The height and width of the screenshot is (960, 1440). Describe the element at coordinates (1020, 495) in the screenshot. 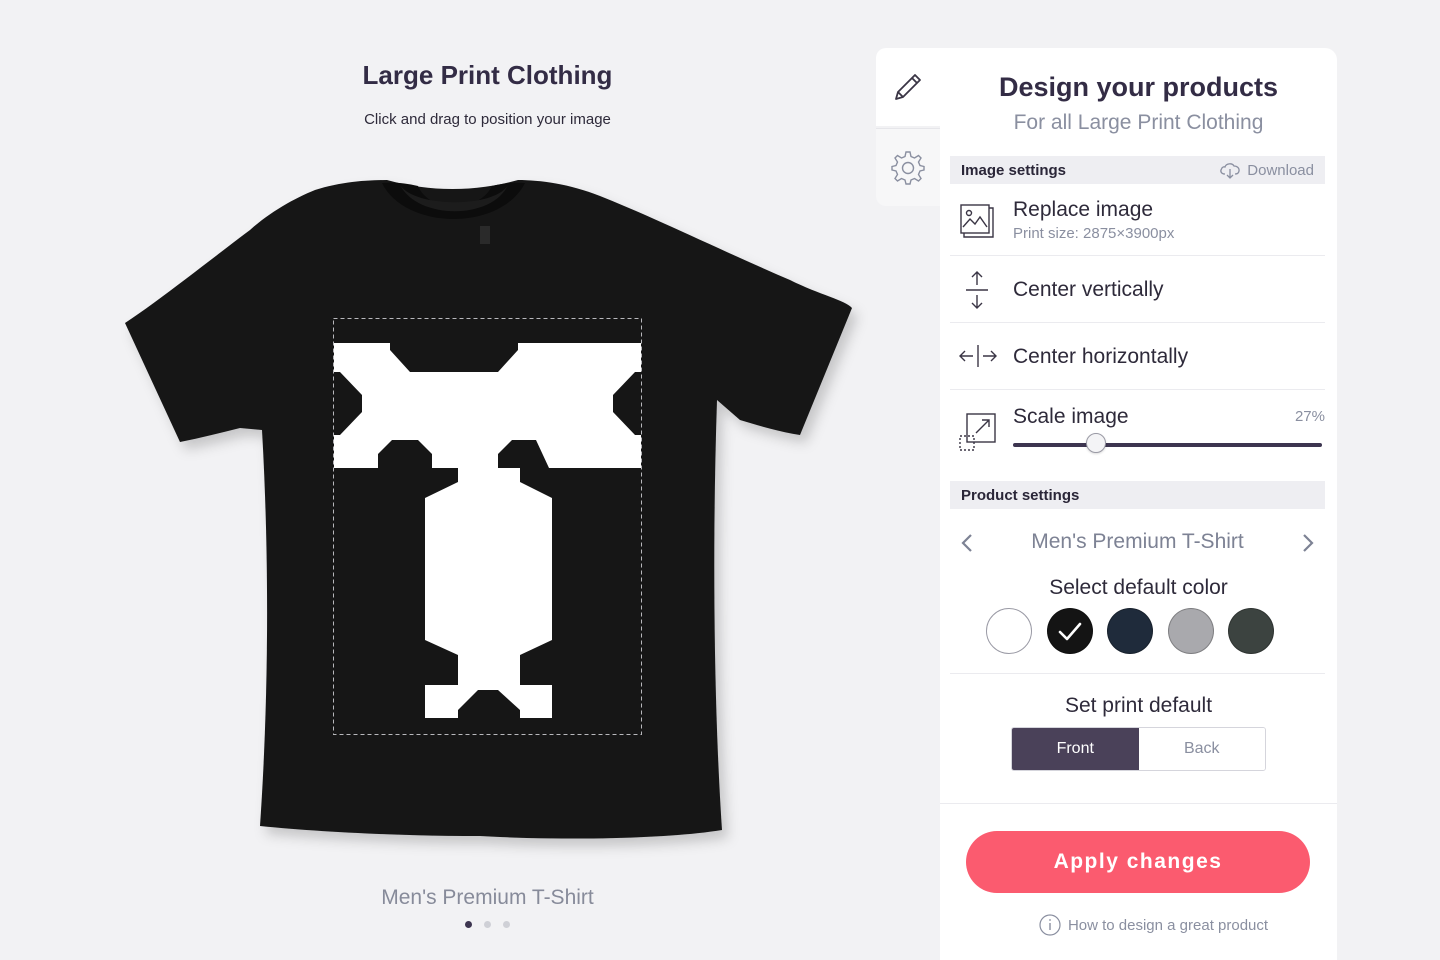

I see `product-settings-label: Product settings` at that location.